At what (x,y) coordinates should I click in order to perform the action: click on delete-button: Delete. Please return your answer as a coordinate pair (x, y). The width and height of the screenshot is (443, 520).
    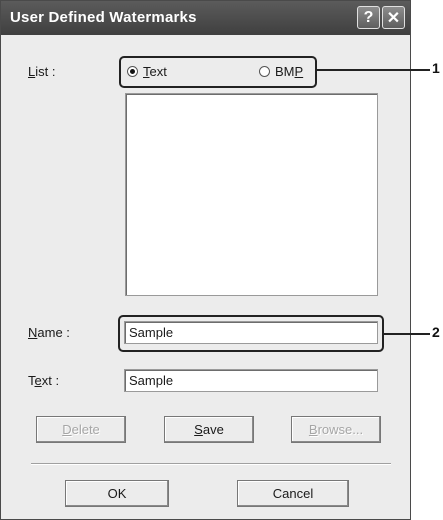
    Looking at the image, I should click on (81, 429).